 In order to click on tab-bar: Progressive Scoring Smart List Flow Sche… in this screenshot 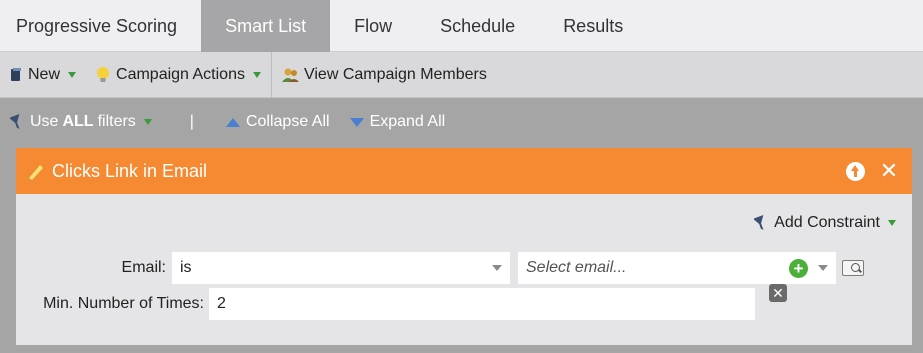, I will do `click(461, 26)`.